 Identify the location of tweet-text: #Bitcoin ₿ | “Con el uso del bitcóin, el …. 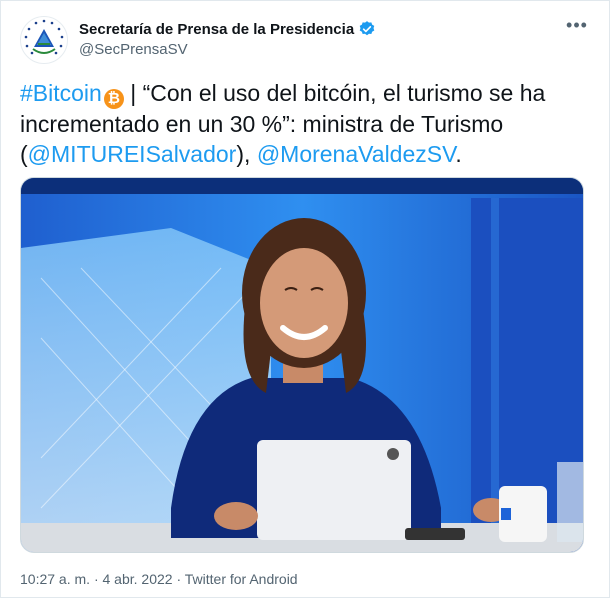
(304, 123).